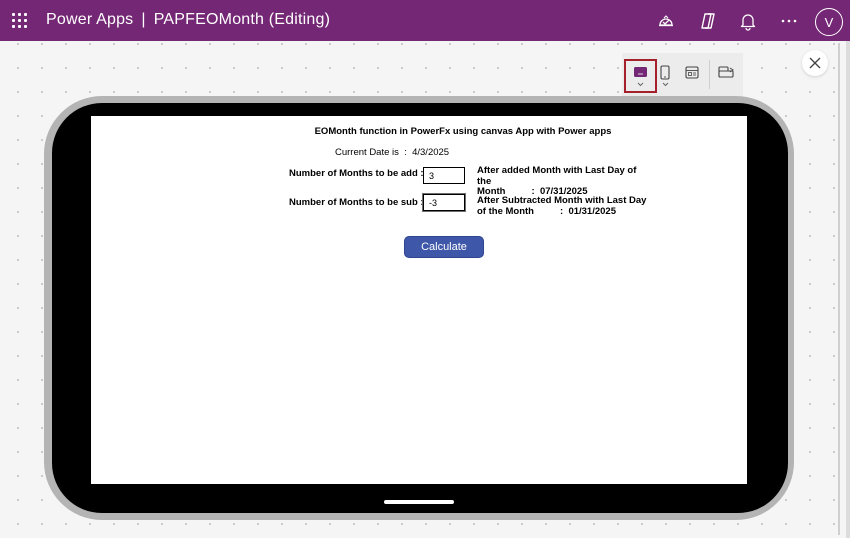 This screenshot has width=850, height=538. I want to click on sub-result-line2-label: of the Month, so click(505, 211).